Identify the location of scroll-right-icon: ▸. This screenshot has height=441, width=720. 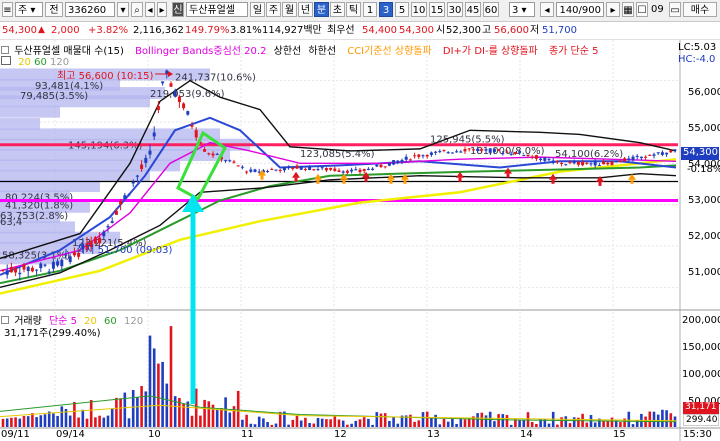
(613, 9).